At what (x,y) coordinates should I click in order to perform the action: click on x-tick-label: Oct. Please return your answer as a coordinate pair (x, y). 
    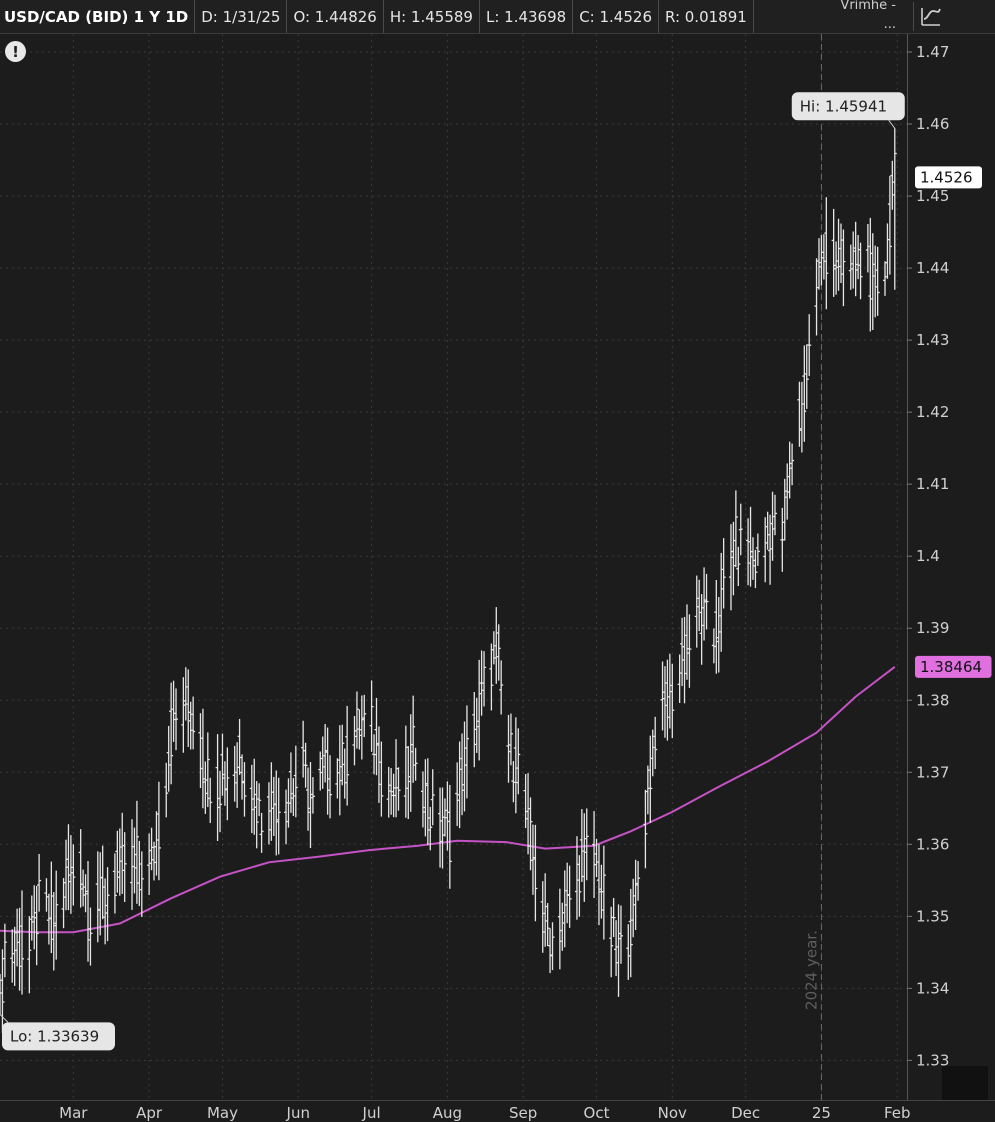
    Looking at the image, I should click on (597, 1113).